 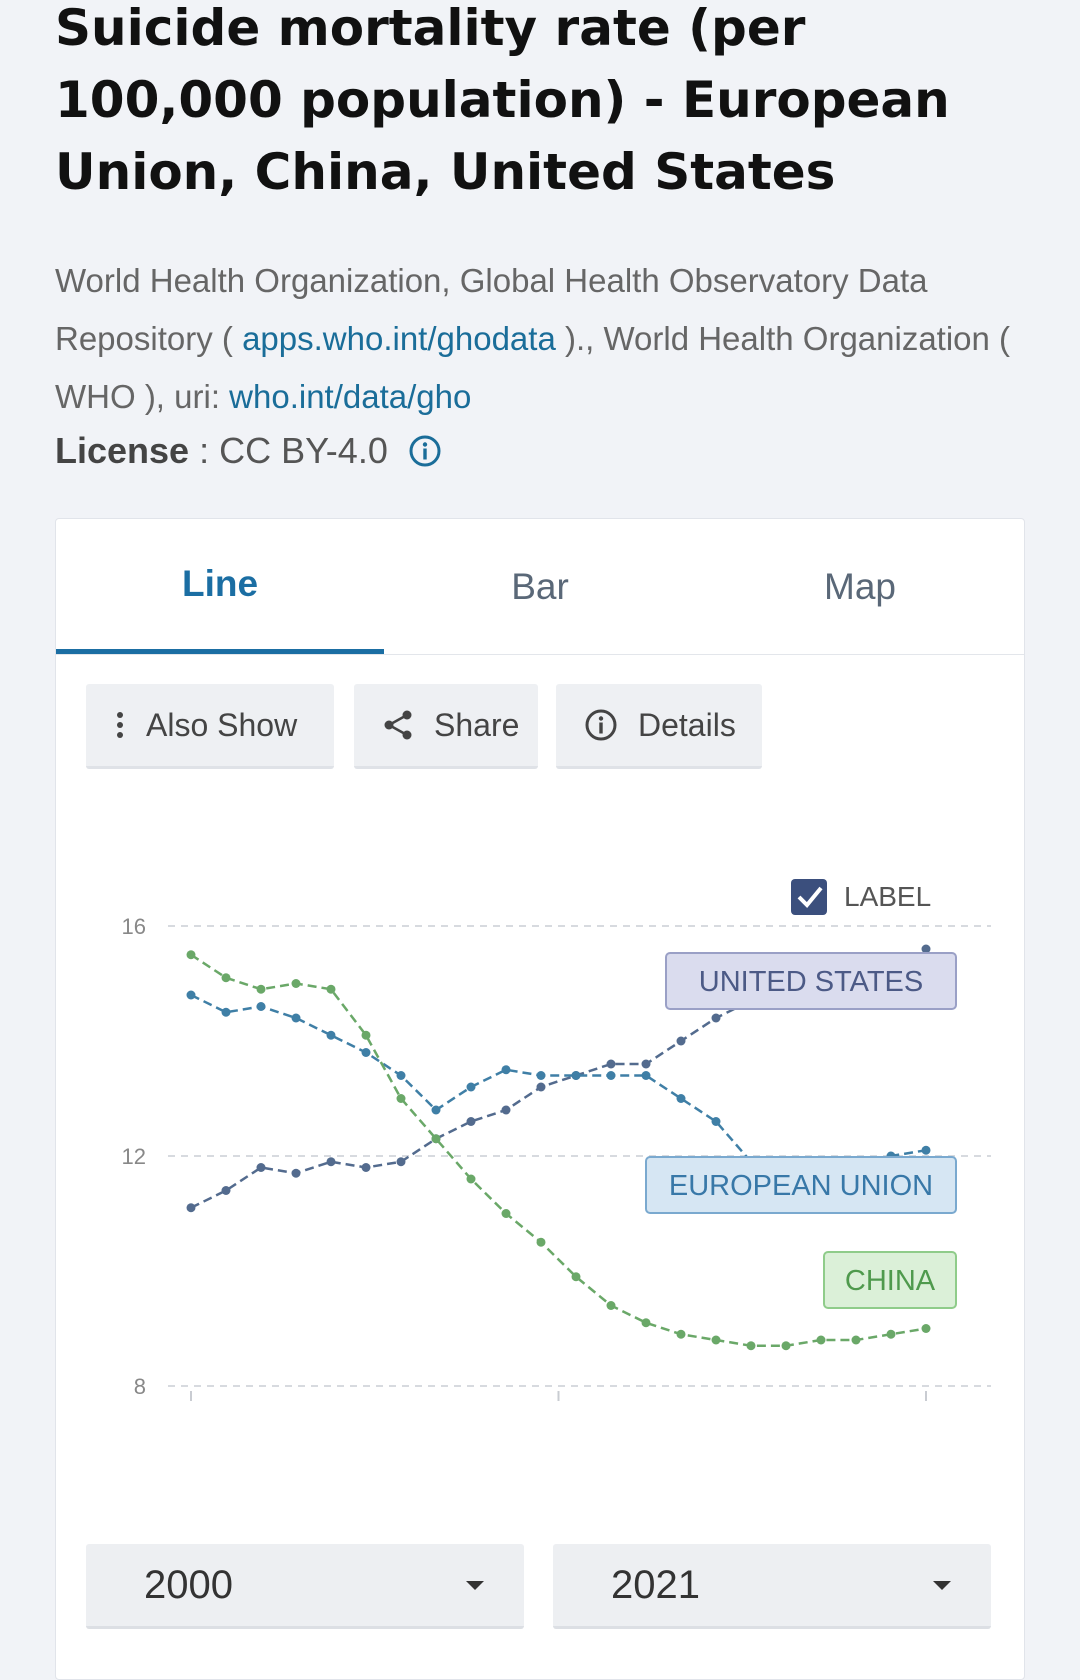 I want to click on license-line: License : CC BY-4.0, so click(x=248, y=451).